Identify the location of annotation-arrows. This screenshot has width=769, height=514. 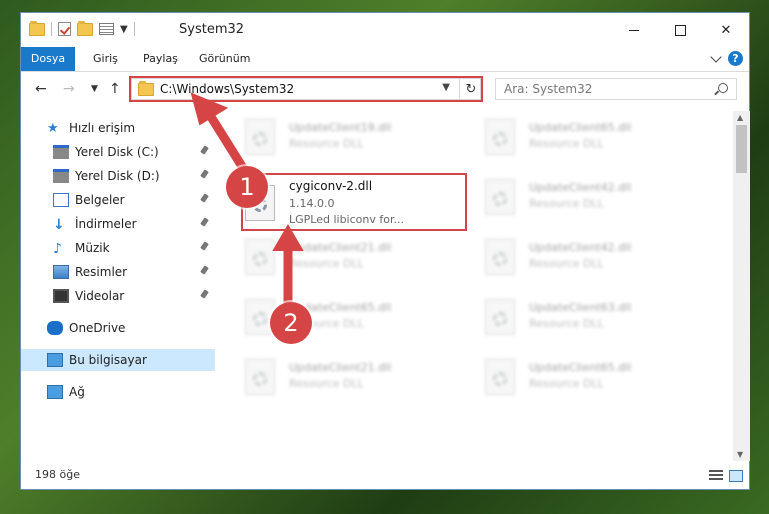
(247, 201).